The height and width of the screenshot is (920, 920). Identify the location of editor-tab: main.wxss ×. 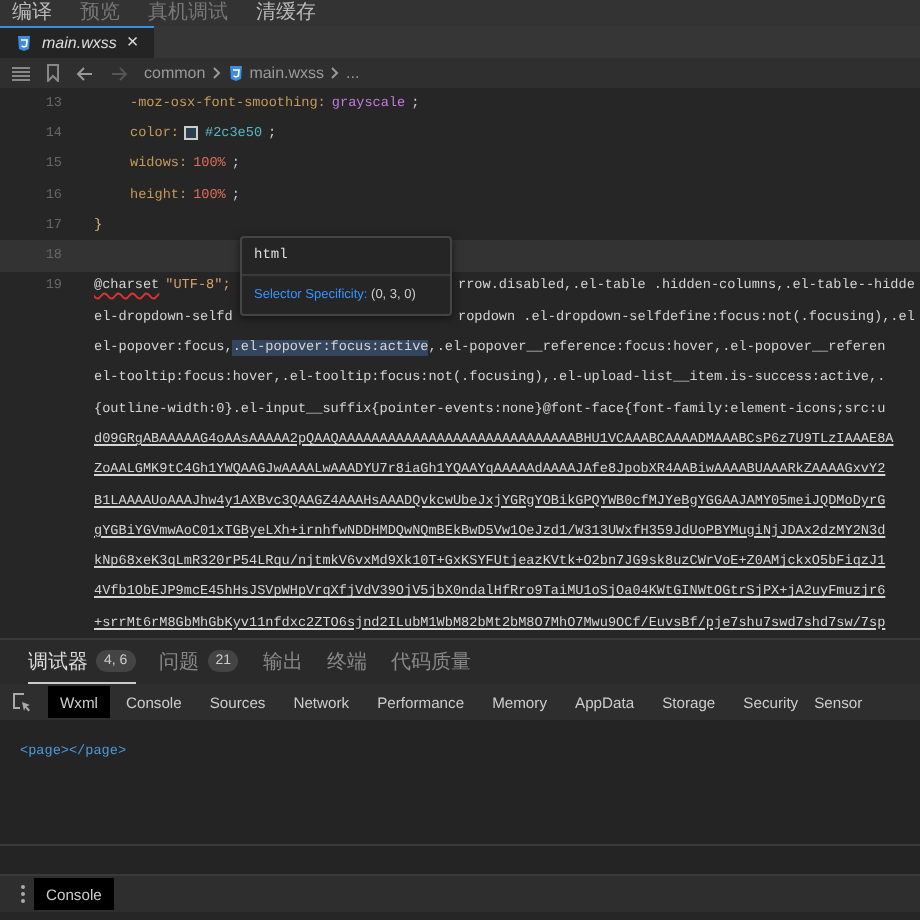
(77, 42).